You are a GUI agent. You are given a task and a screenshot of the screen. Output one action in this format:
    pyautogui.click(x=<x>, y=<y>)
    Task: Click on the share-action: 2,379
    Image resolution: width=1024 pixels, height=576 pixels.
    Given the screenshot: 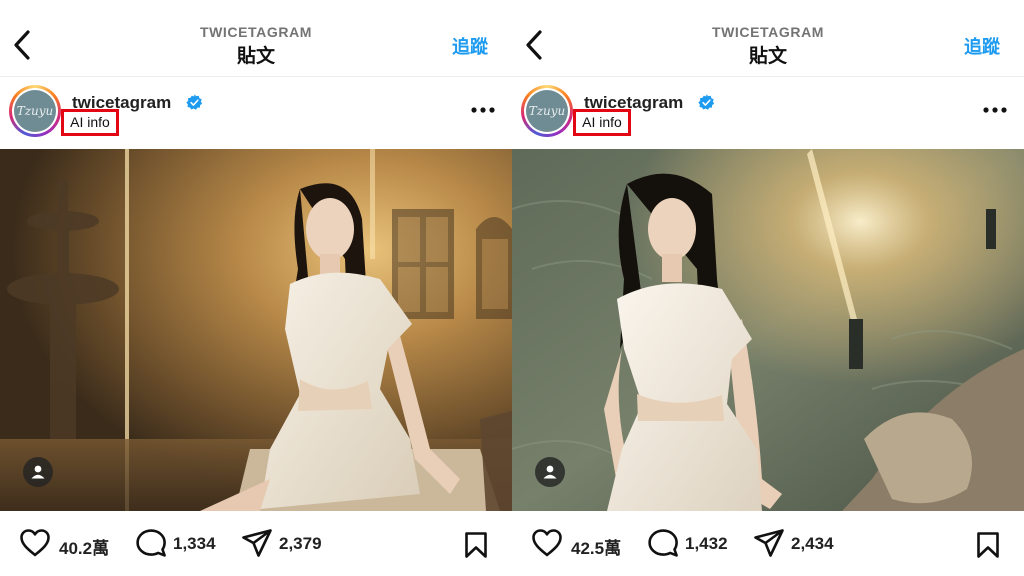 What is the action you would take?
    pyautogui.click(x=288, y=543)
    